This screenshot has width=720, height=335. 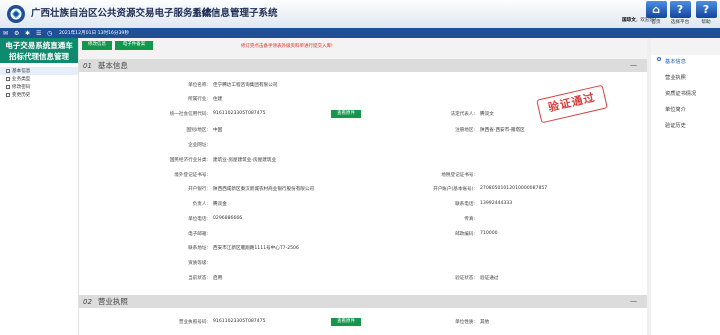 What do you see at coordinates (134, 45) in the screenshot?
I see `submit-filing-button: 电子件备案` at bounding box center [134, 45].